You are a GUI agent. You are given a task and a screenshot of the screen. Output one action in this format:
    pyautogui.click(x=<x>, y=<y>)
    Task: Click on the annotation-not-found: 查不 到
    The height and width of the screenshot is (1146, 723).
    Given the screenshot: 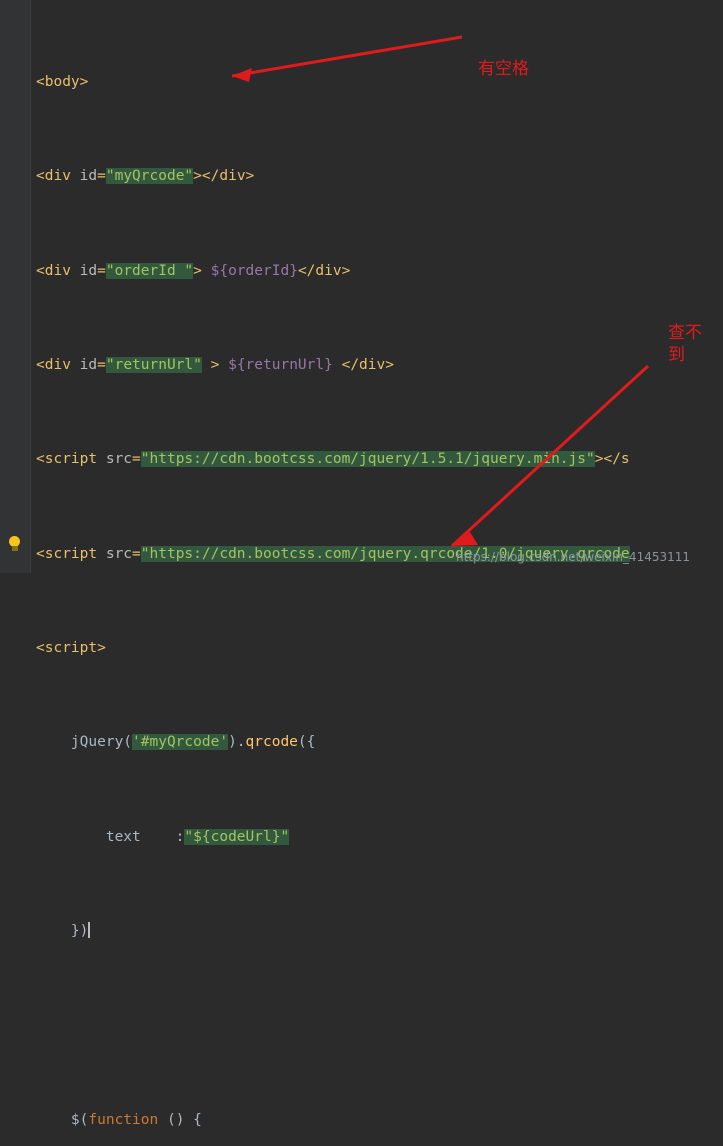 What is the action you would take?
    pyautogui.click(x=688, y=344)
    